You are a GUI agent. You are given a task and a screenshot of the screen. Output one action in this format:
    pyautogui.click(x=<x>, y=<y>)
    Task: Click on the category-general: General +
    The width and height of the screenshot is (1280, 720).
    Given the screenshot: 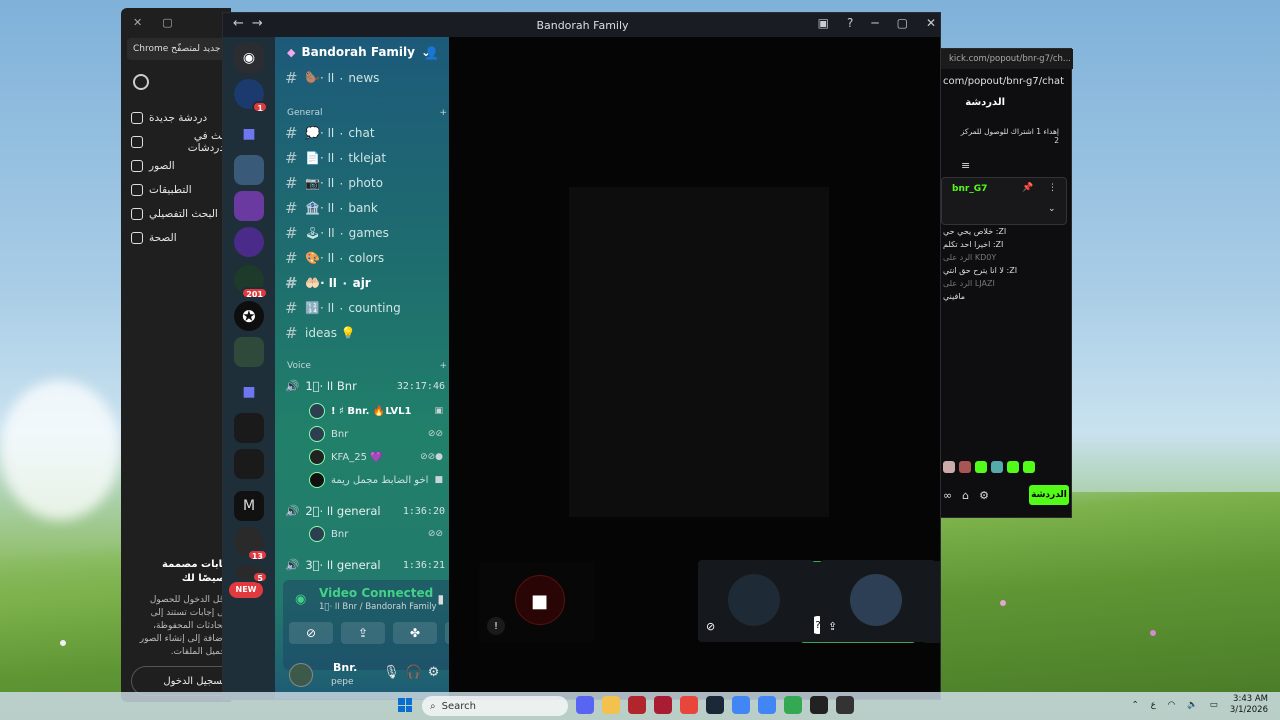 What is the action you would take?
    pyautogui.click(x=367, y=113)
    